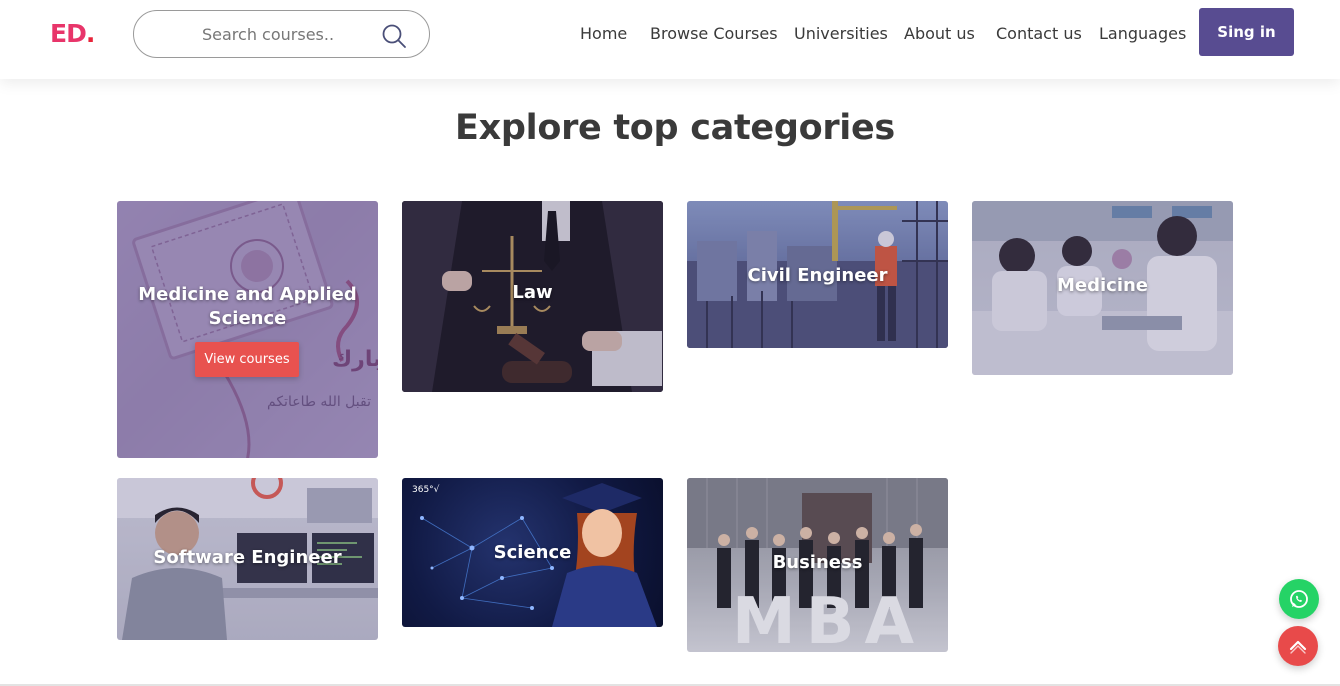  I want to click on page-title: Explore top categories, so click(675, 128).